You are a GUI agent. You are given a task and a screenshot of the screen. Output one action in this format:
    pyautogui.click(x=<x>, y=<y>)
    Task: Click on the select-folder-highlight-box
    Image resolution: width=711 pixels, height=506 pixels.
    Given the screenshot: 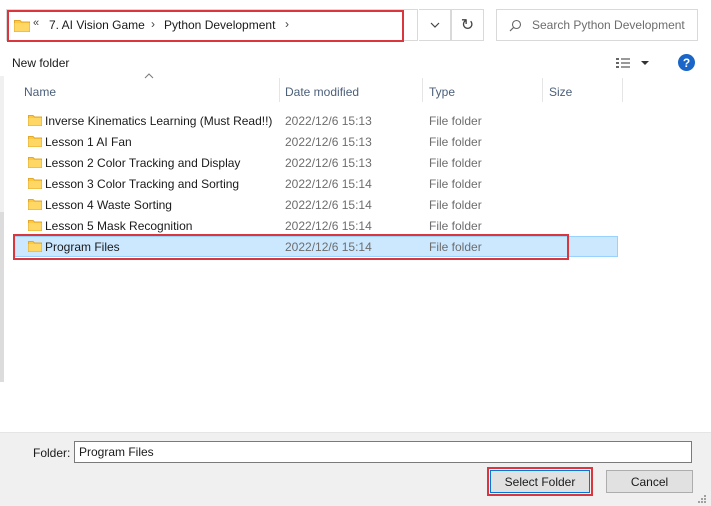 What is the action you would take?
    pyautogui.click(x=540, y=481)
    